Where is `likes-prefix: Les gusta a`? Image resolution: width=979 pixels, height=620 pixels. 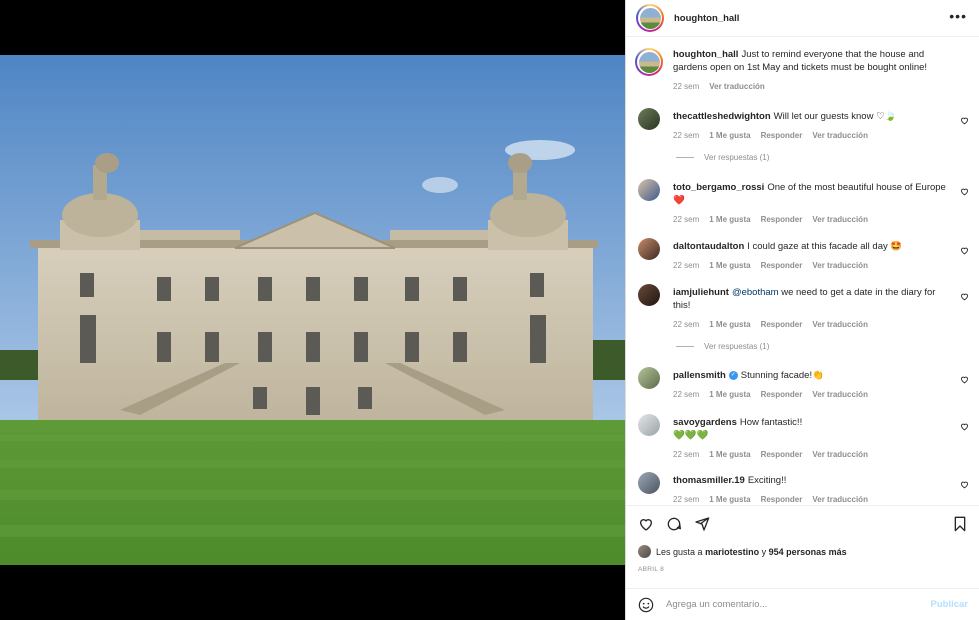
likes-prefix: Les gusta a is located at coordinates (679, 551).